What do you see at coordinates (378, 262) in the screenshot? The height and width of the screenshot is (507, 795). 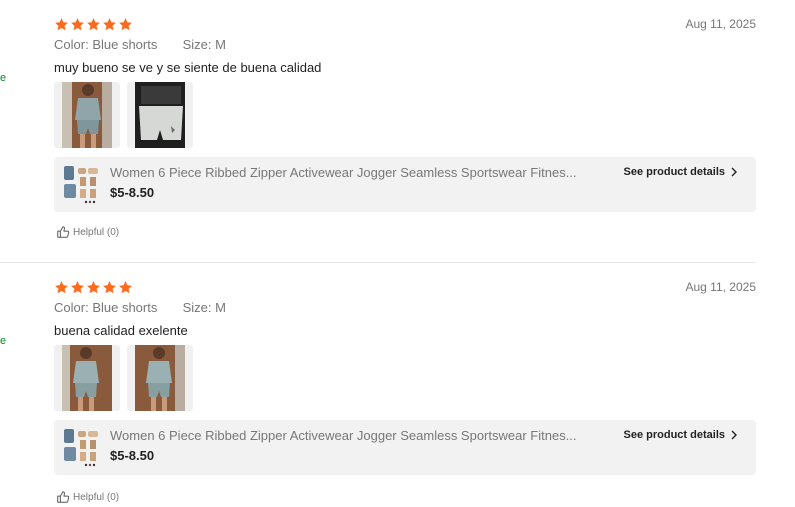 I see `review-divider` at bounding box center [378, 262].